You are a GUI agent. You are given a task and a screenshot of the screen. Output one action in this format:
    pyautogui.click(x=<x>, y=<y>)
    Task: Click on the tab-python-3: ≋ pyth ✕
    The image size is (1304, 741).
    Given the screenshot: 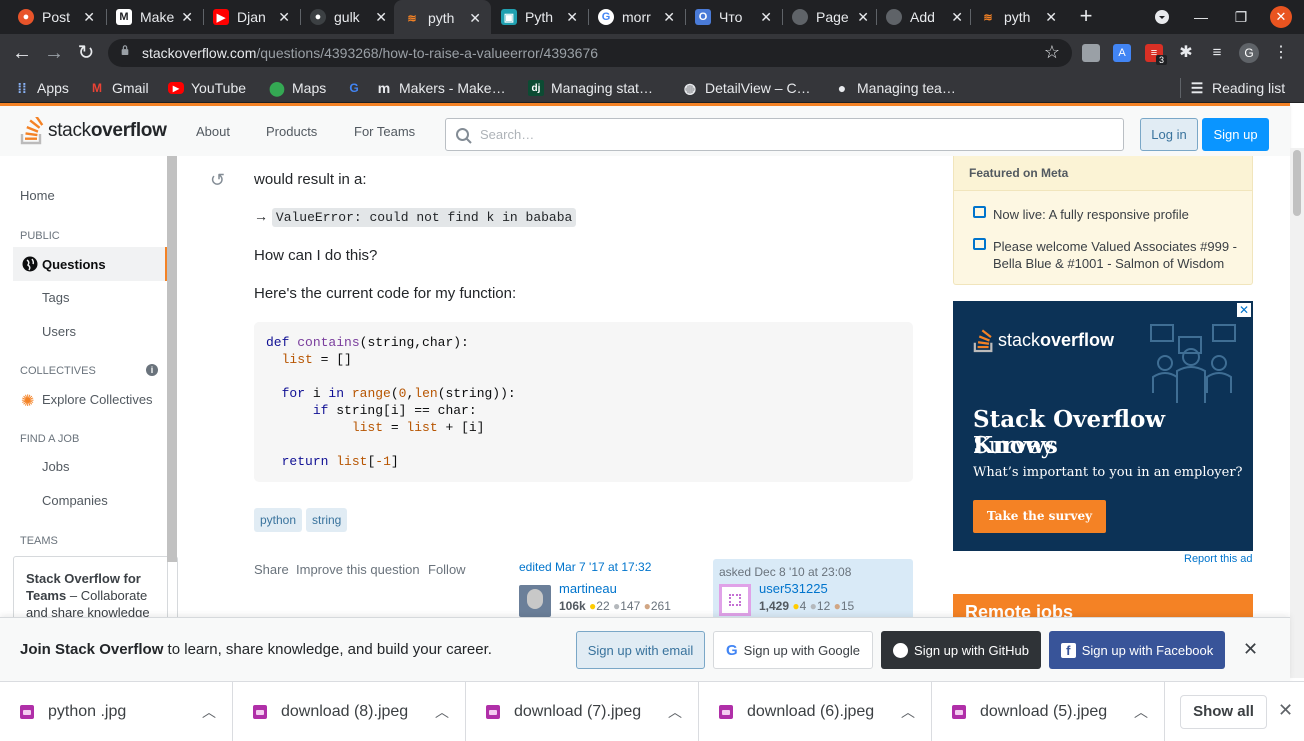 What is the action you would take?
    pyautogui.click(x=1018, y=17)
    